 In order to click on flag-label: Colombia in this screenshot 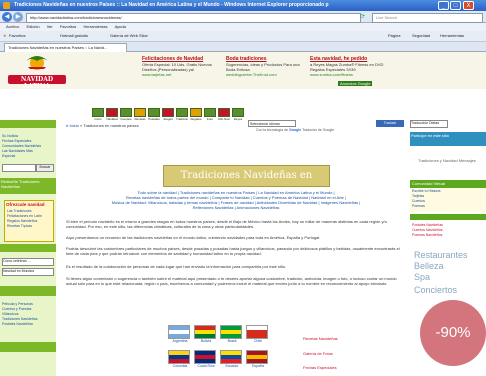, I will do `click(180, 366)`.